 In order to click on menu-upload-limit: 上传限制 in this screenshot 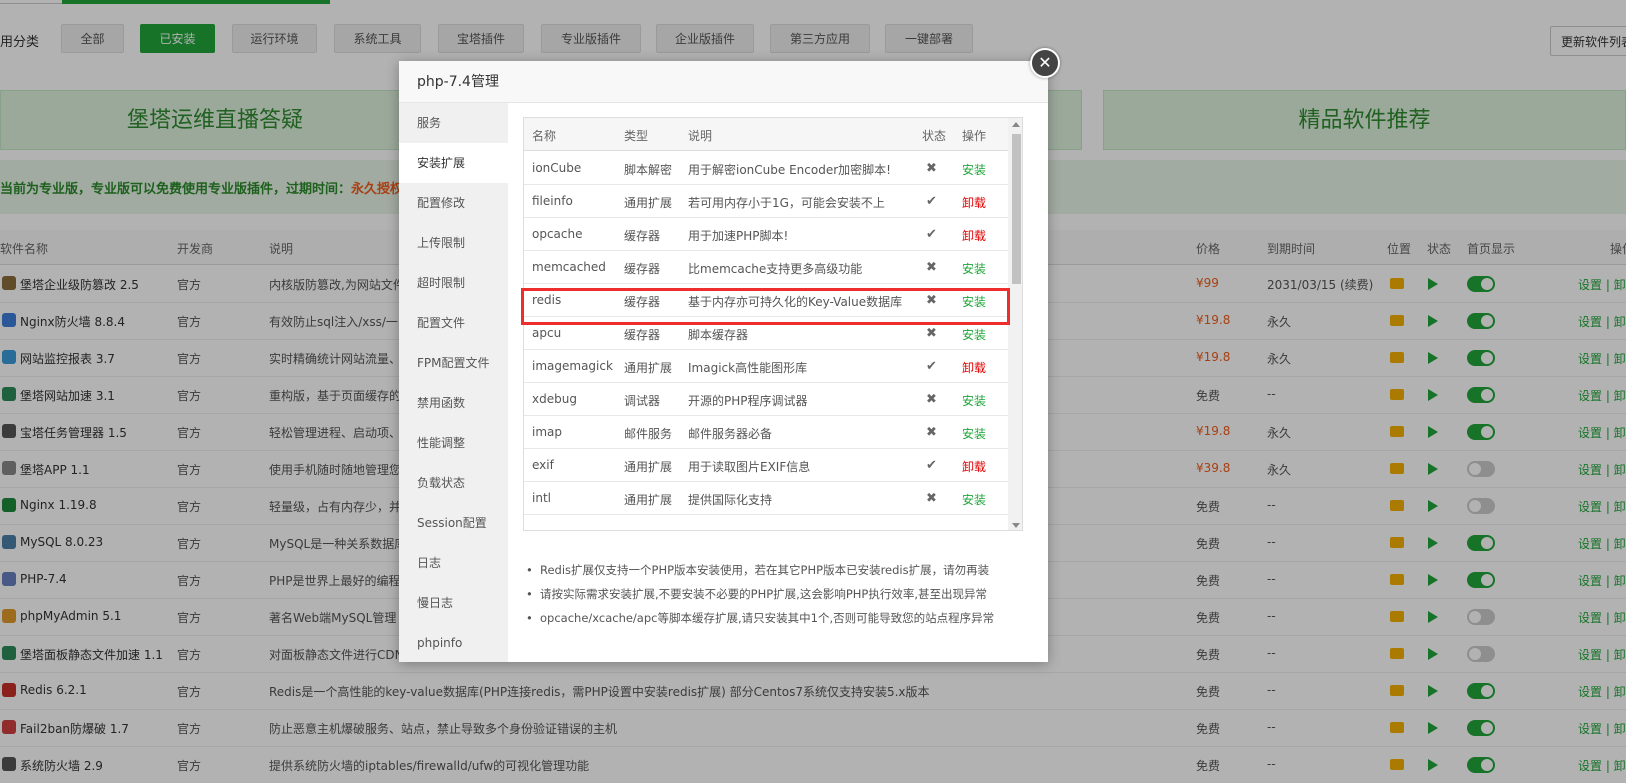, I will do `click(453, 243)`.